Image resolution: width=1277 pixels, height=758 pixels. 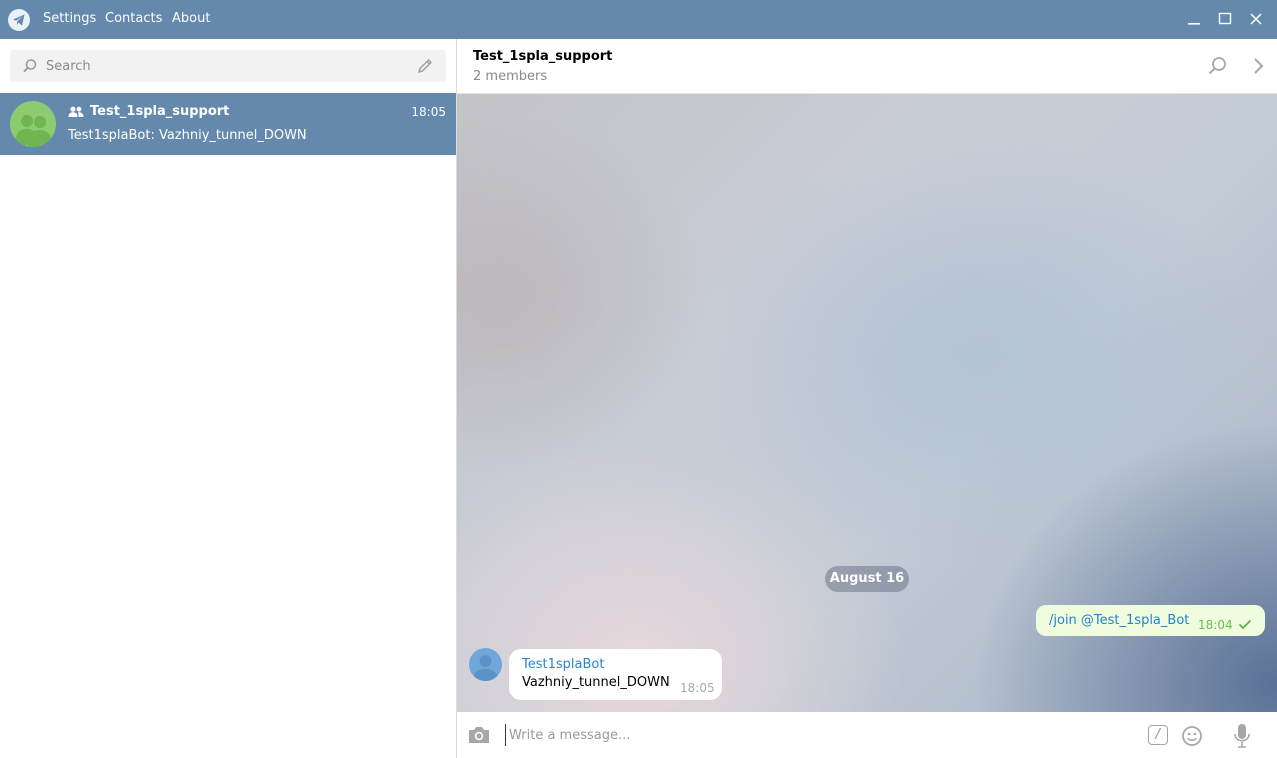 I want to click on check-icon, so click(x=1245, y=624).